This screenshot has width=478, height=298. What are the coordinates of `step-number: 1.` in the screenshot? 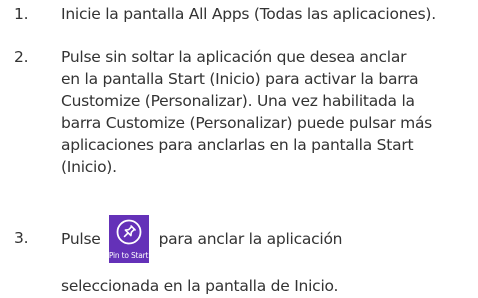 It's located at (21, 14).